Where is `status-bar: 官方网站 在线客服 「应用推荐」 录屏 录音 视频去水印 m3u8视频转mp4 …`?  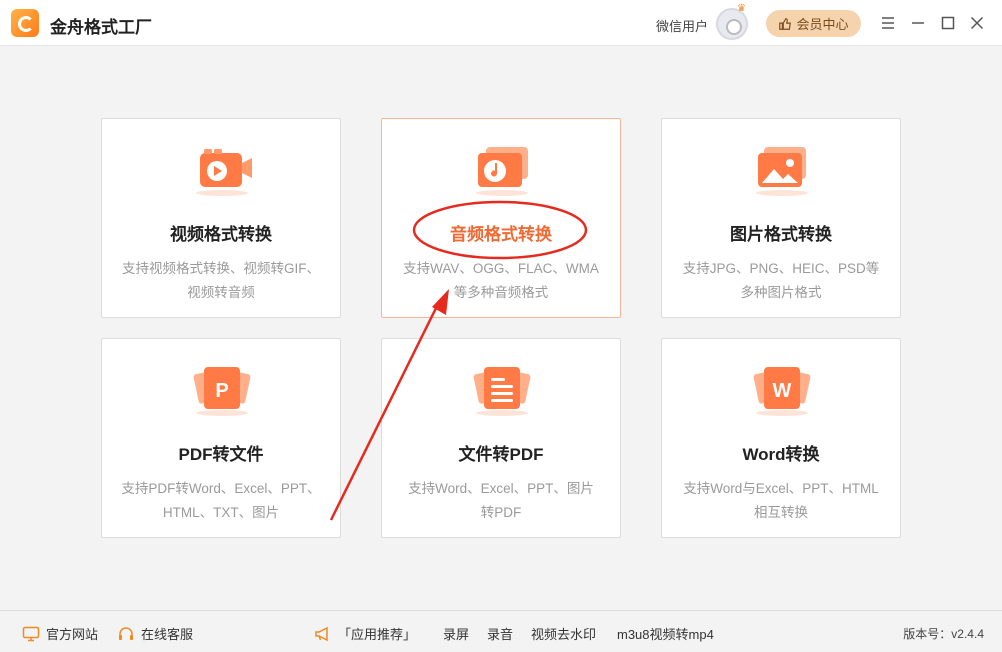
status-bar: 官方网站 在线客服 「应用推荐」 录屏 录音 视频去水印 m3u8视频转mp4 … is located at coordinates (501, 631).